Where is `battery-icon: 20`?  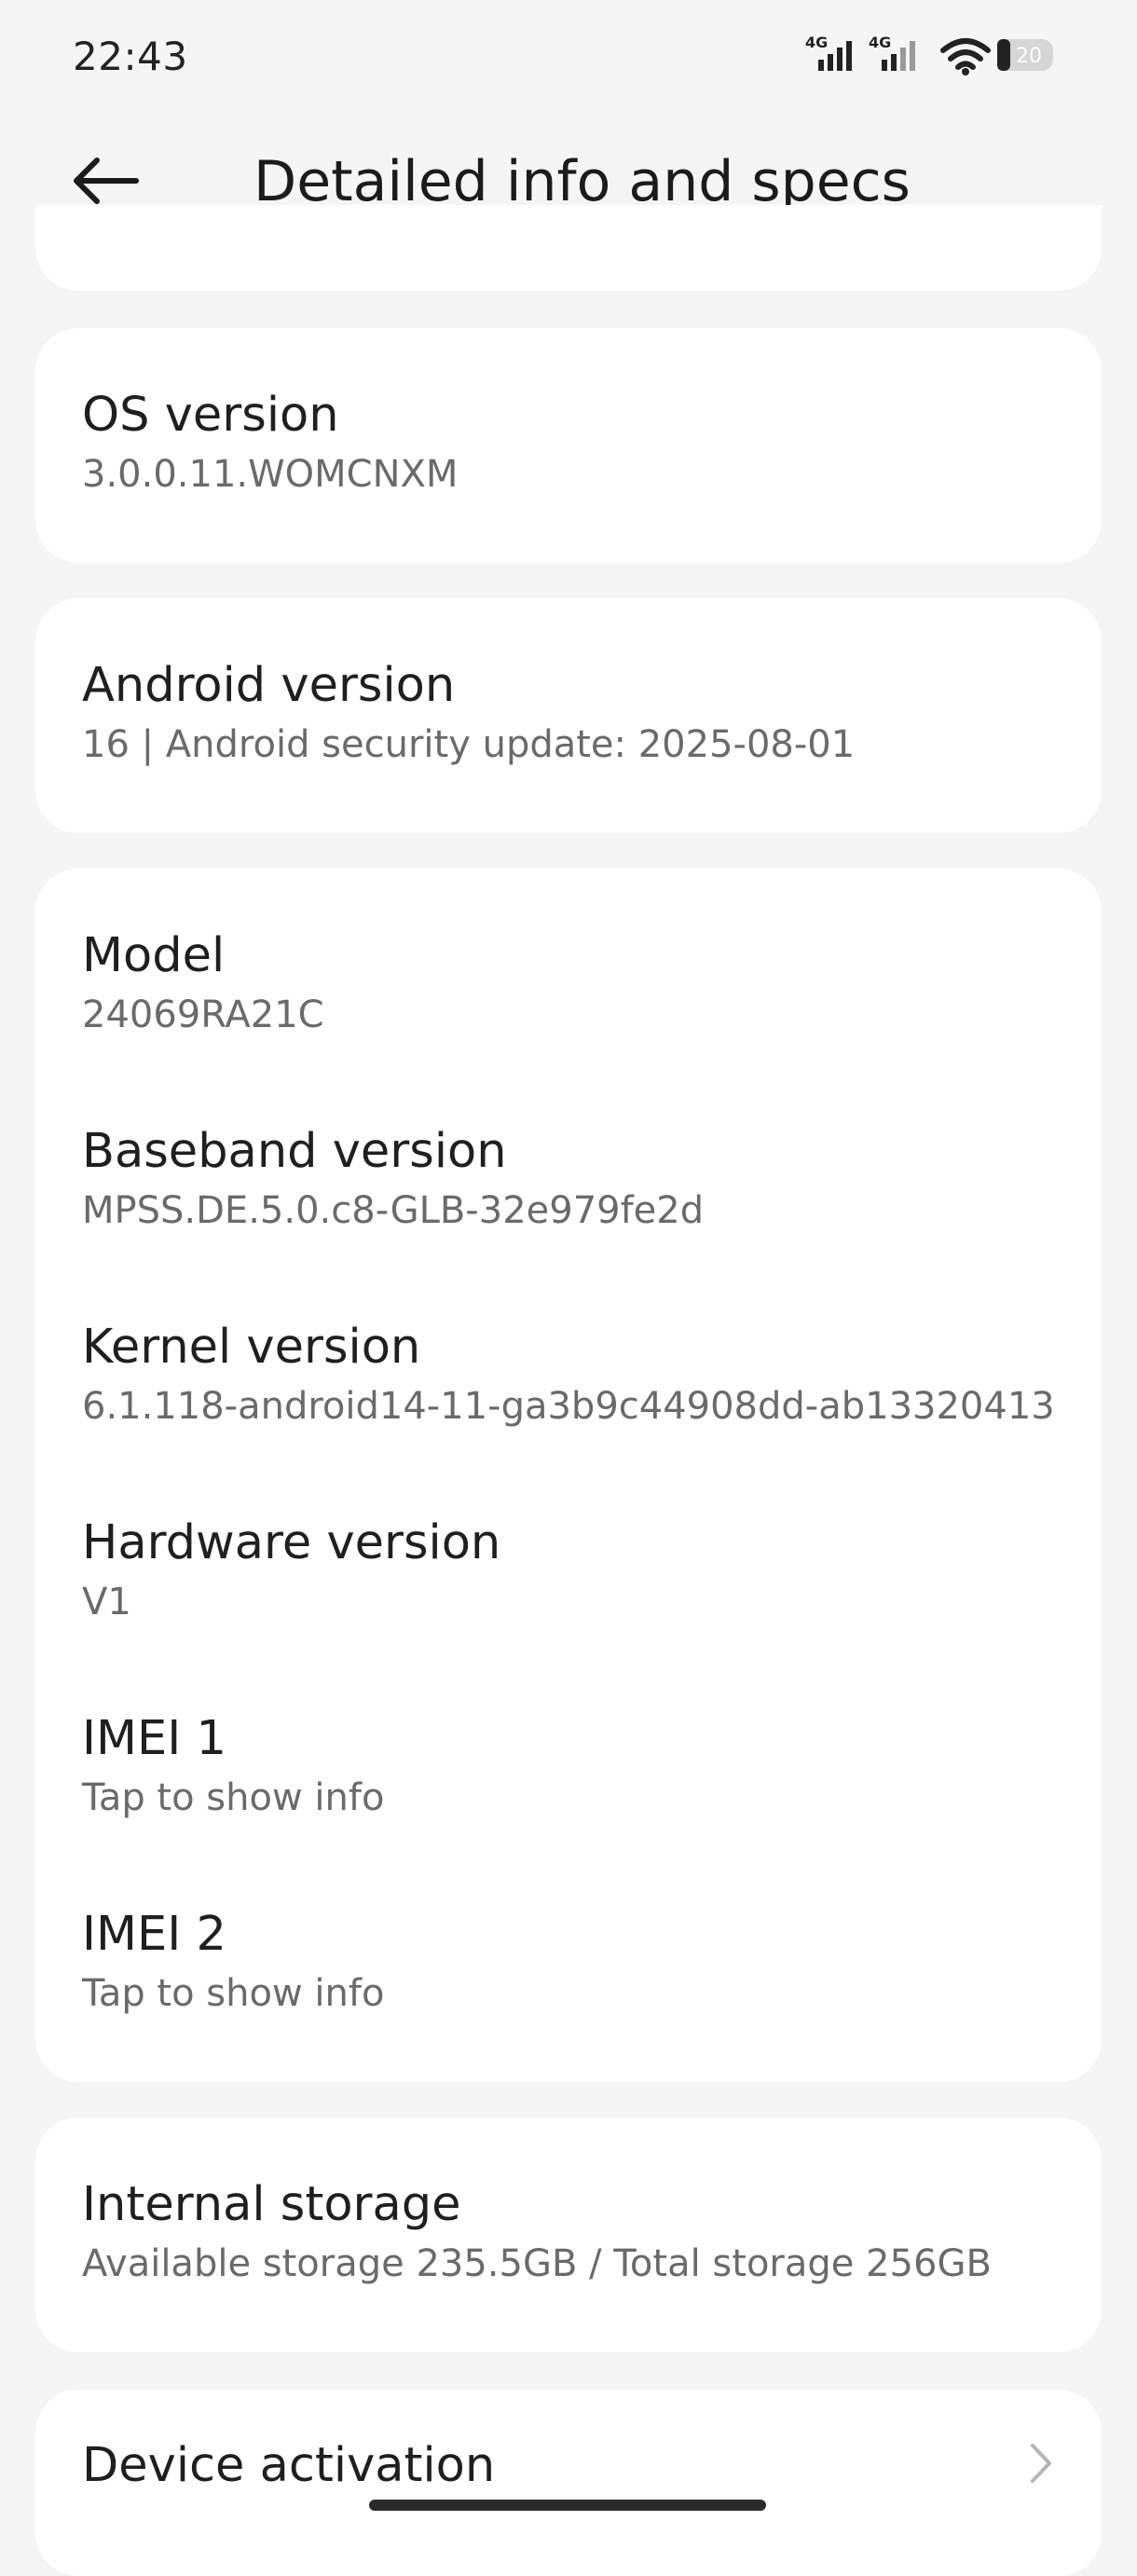 battery-icon: 20 is located at coordinates (1025, 55).